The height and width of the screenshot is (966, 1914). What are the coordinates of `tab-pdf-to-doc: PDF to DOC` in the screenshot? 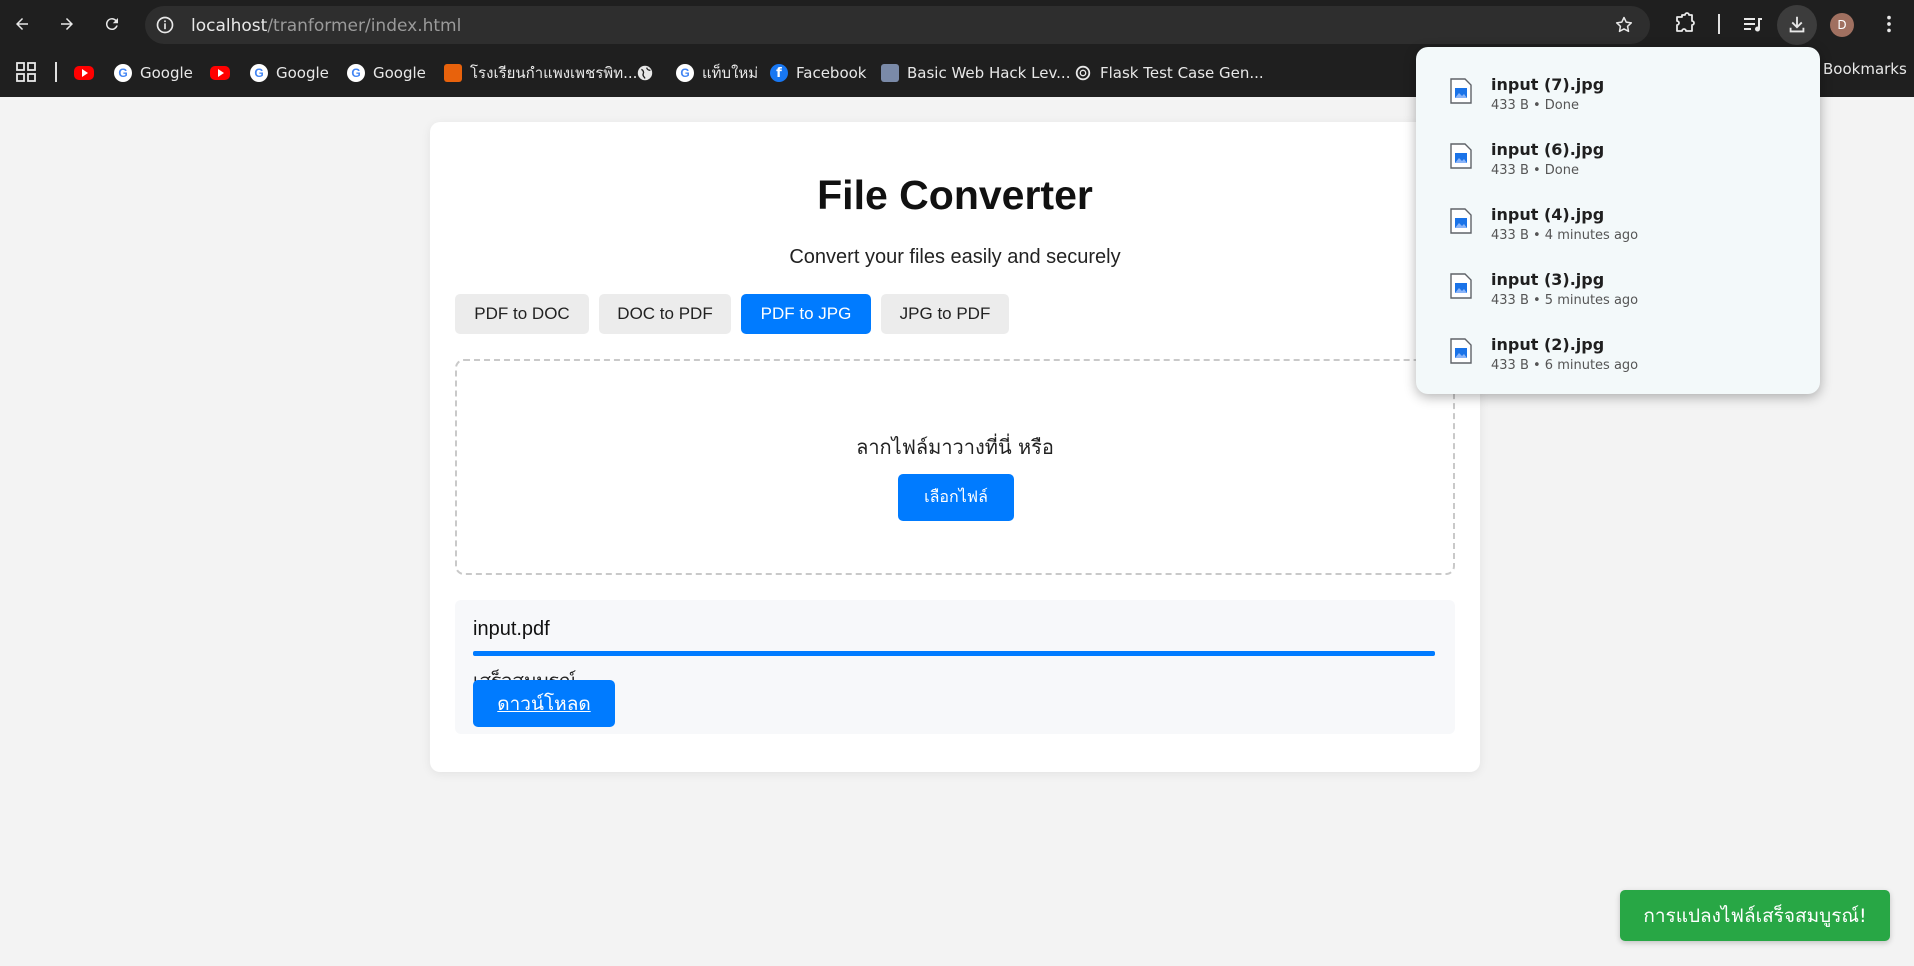 It's located at (522, 314).